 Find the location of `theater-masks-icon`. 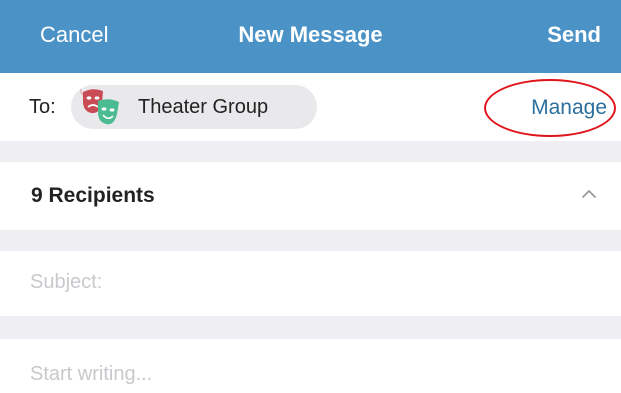

theater-masks-icon is located at coordinates (101, 107).